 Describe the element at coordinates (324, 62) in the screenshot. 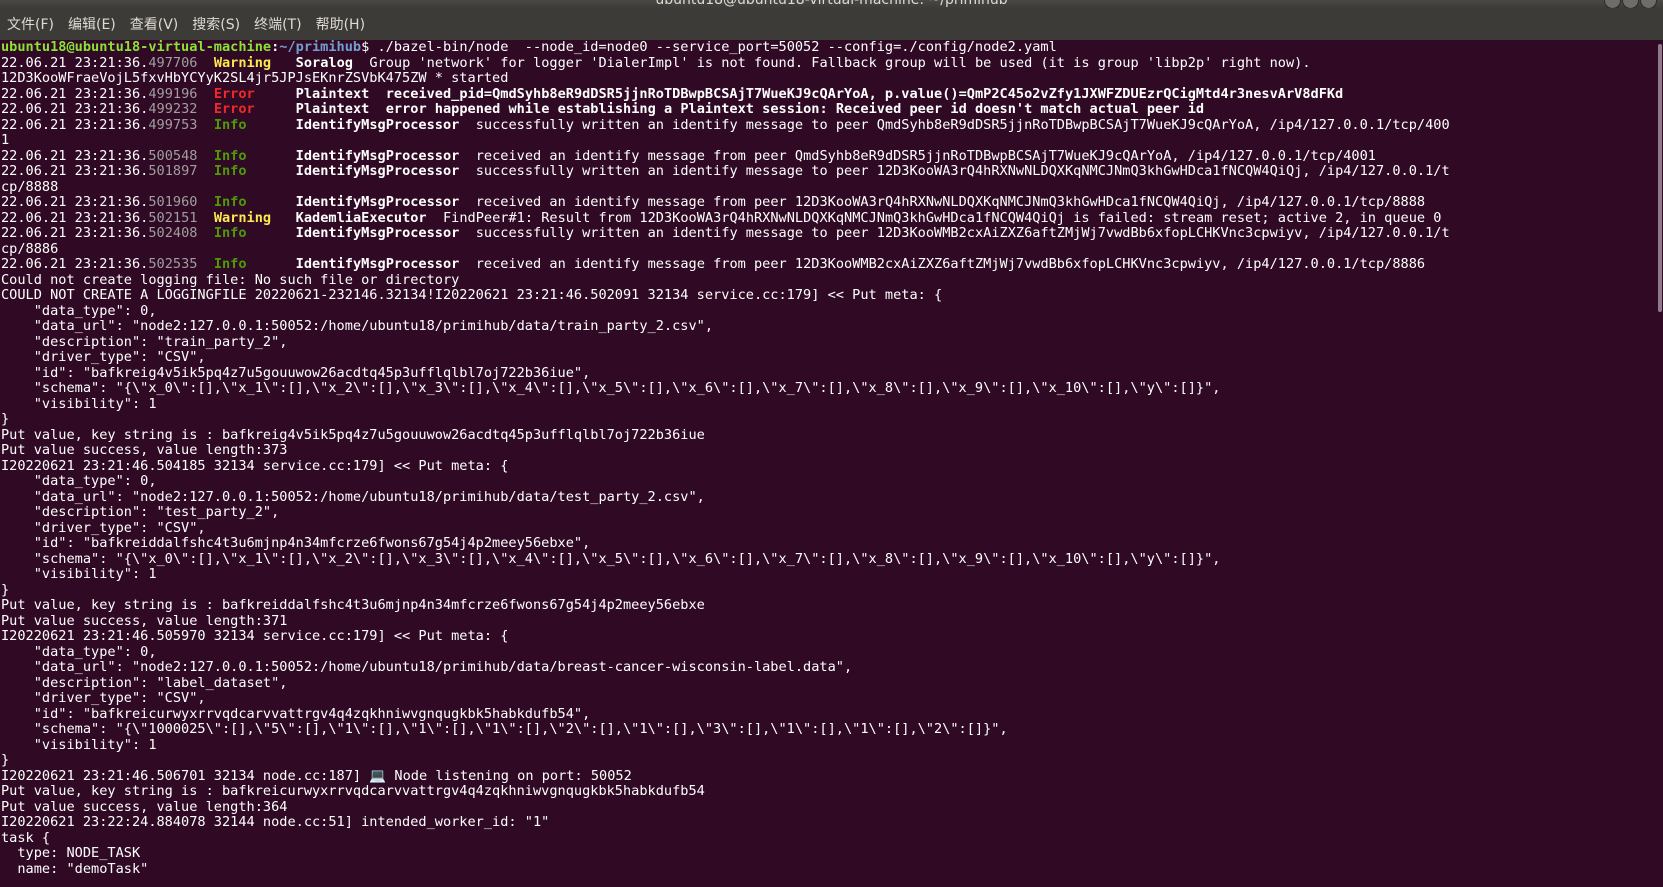

I see `log-module: Soralog` at that location.